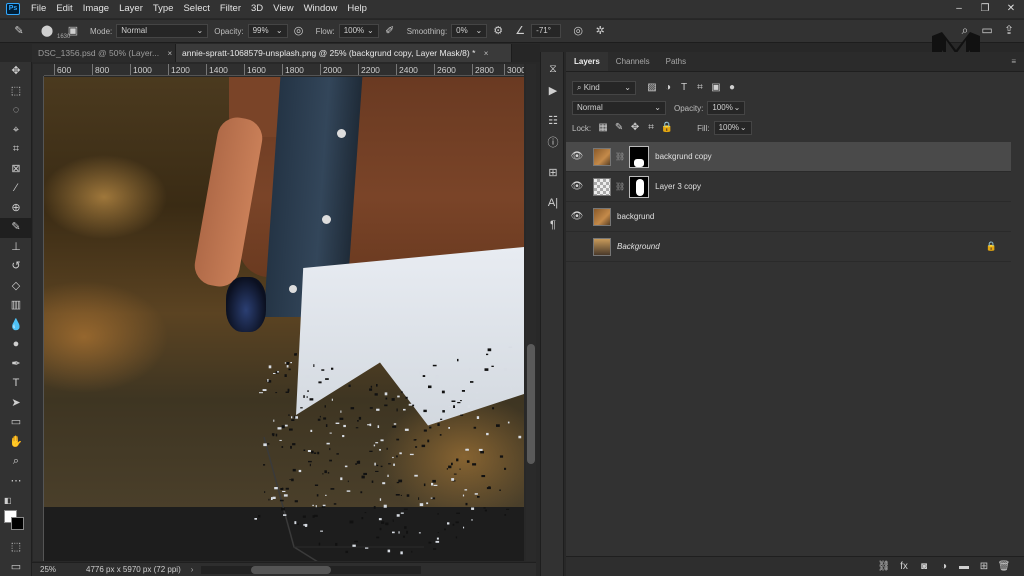 The width and height of the screenshot is (1024, 576). What do you see at coordinates (604, 88) in the screenshot?
I see `layer-filter-kind-select: ⌕ Kind ⌄` at bounding box center [604, 88].